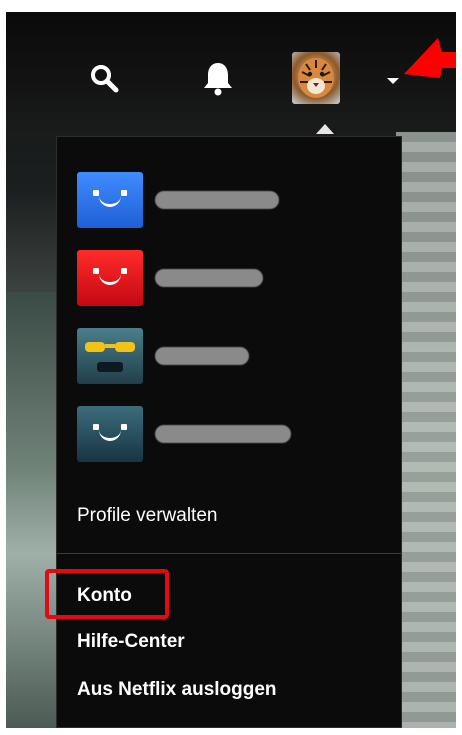 The height and width of the screenshot is (735, 462). What do you see at coordinates (147, 516) in the screenshot?
I see `manage-profiles-link: Profile verwalten` at bounding box center [147, 516].